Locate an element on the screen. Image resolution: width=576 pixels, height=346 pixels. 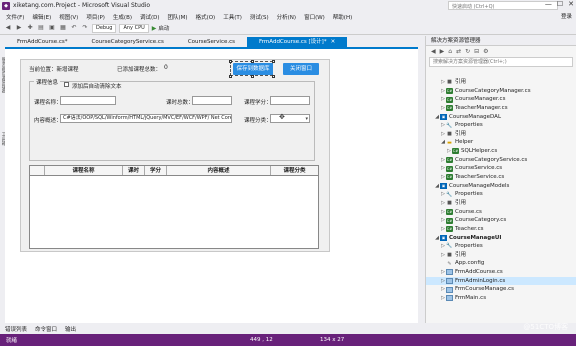
redo-icon: ↷ is located at coordinates (85, 28).